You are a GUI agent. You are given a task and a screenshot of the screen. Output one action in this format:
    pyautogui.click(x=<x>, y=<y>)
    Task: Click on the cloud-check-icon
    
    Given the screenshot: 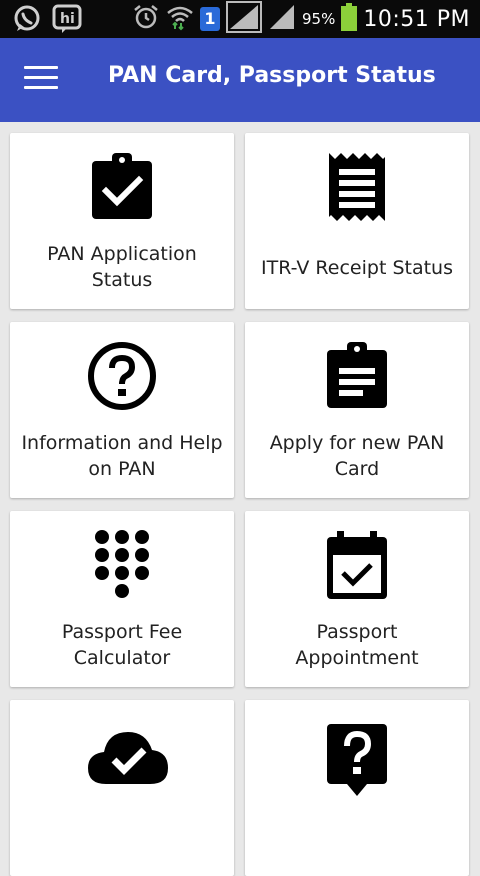 What is the action you would take?
    pyautogui.click(x=127, y=762)
    